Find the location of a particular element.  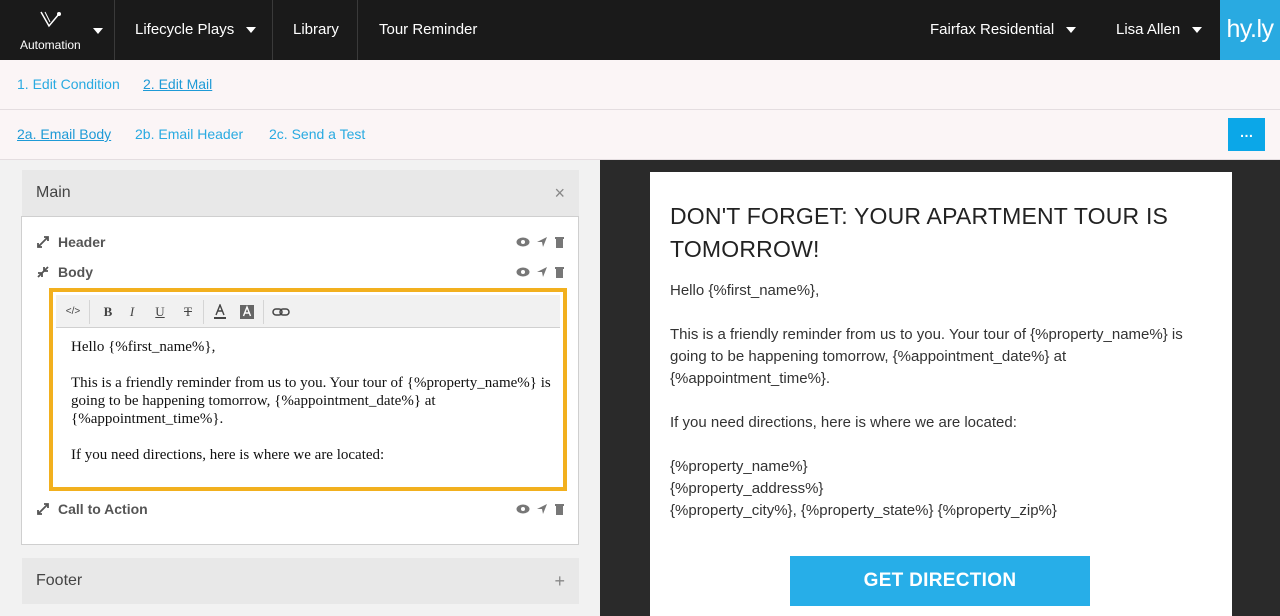

user-menu: Lisa Allen is located at coordinates (1159, 30).